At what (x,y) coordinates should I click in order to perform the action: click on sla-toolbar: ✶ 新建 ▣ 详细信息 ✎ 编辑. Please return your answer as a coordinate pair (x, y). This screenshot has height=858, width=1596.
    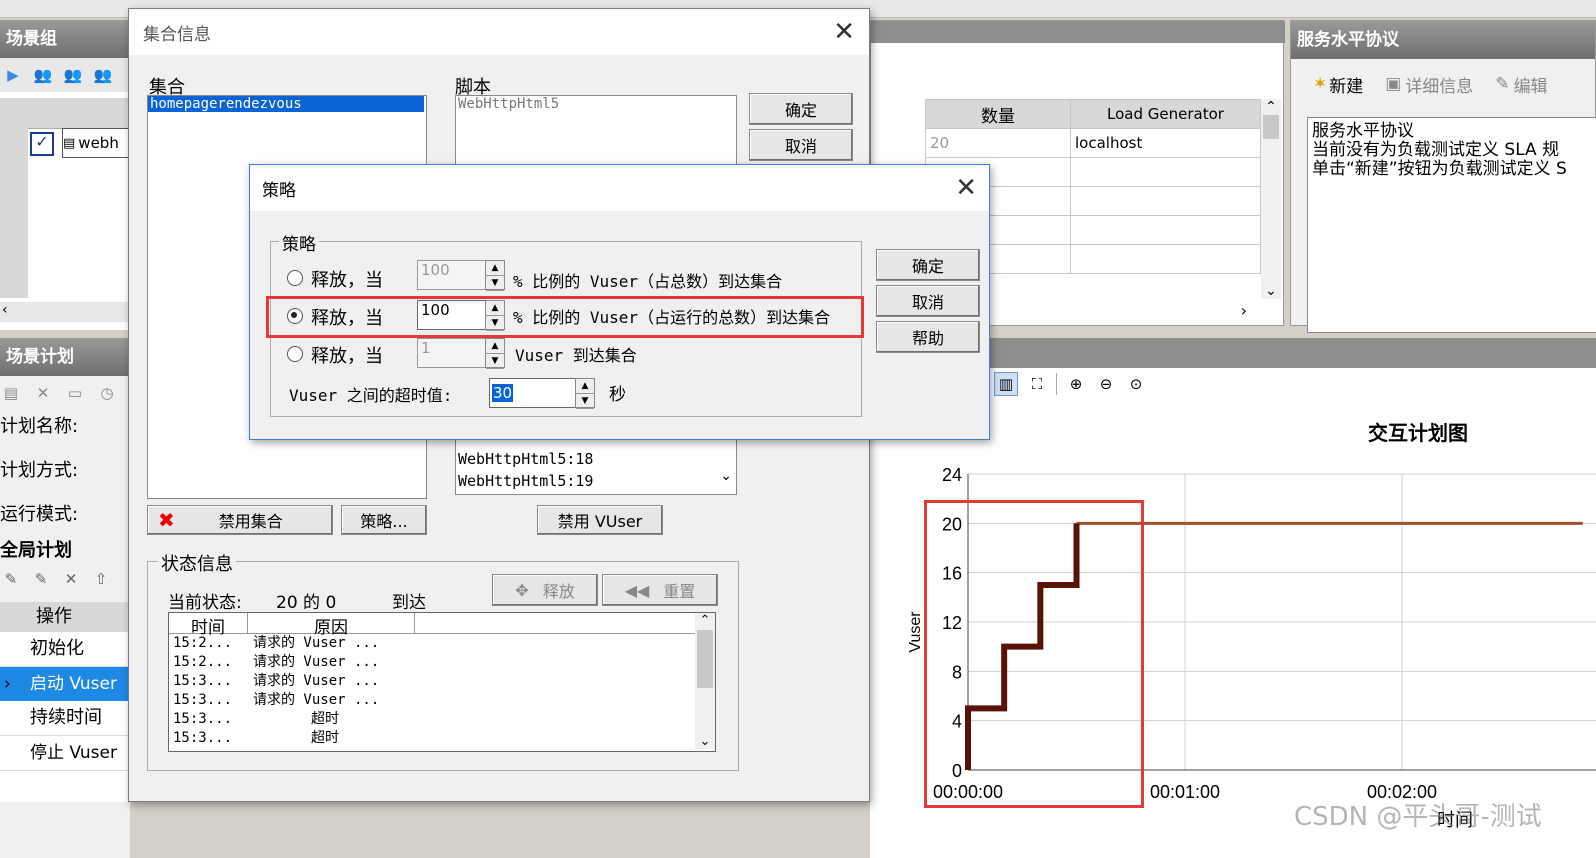
    Looking at the image, I should click on (1443, 84).